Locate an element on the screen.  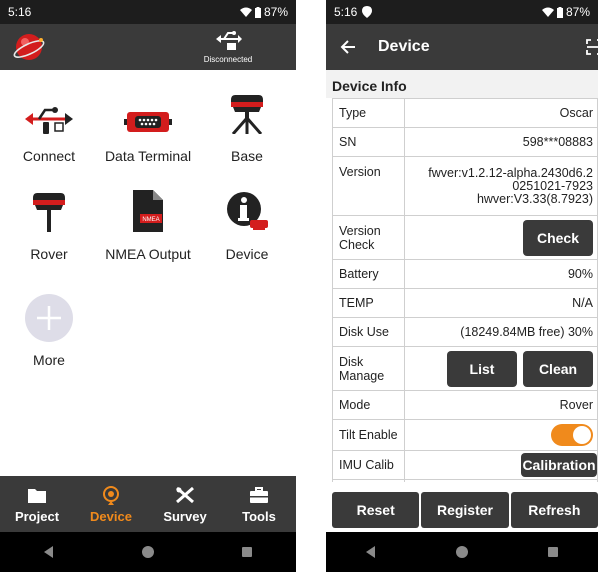
grid-item-connect: Connect is located at coordinates (49, 135).